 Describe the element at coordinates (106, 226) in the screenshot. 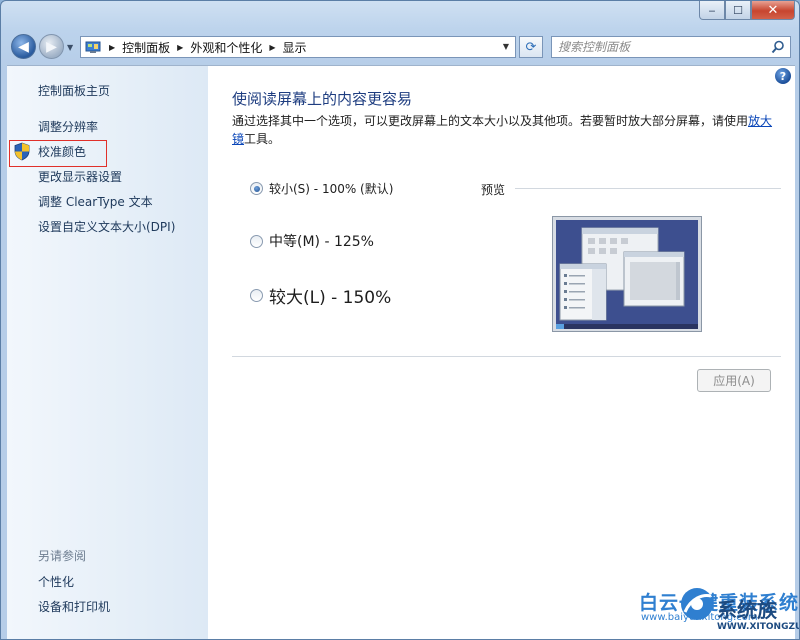

I see `sidebar-item-custom-dpi: 设置自定义文本大小(DPI)` at that location.